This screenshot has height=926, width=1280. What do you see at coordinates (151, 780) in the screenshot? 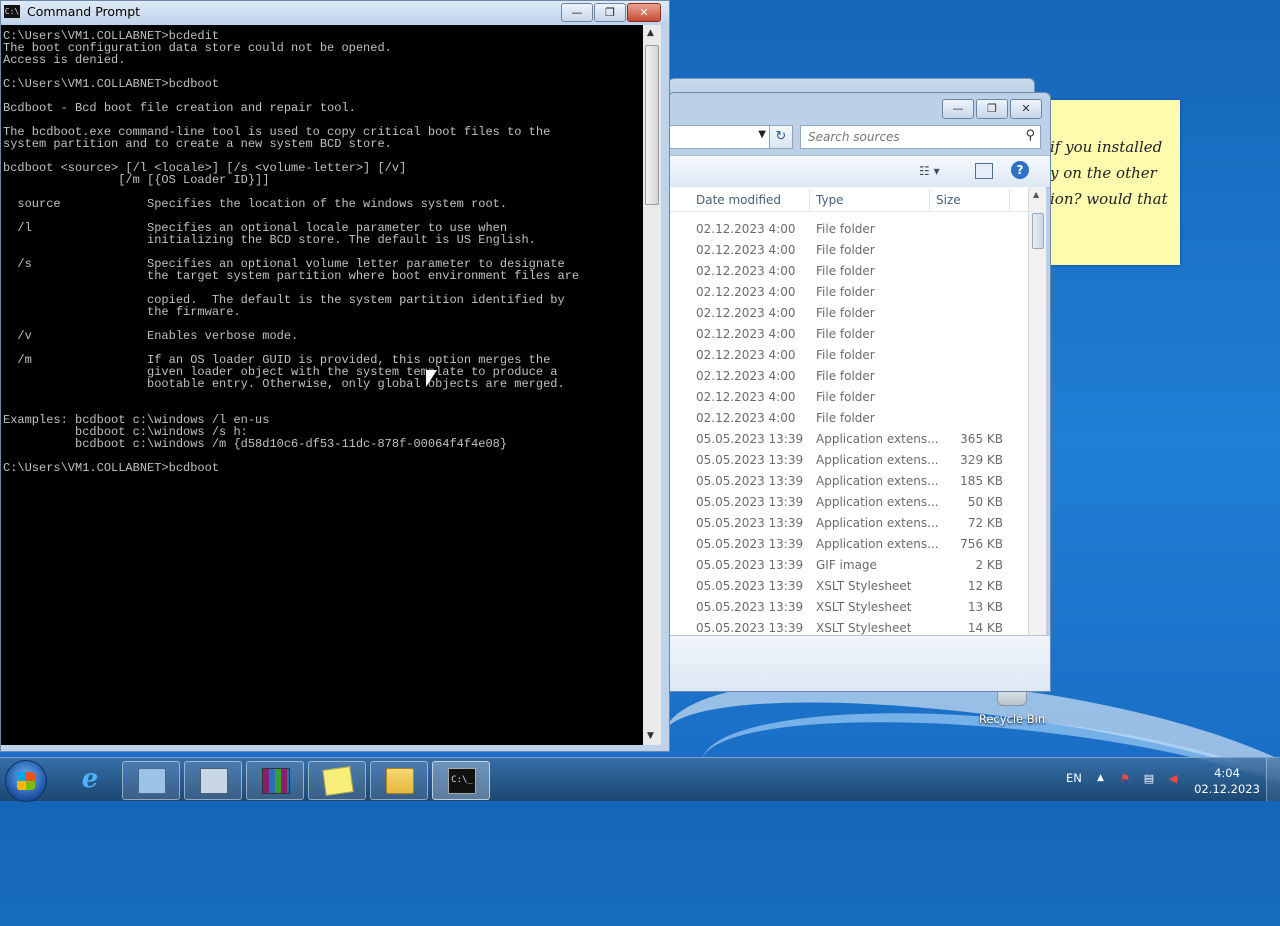
I see `taskbar-server-manager` at bounding box center [151, 780].